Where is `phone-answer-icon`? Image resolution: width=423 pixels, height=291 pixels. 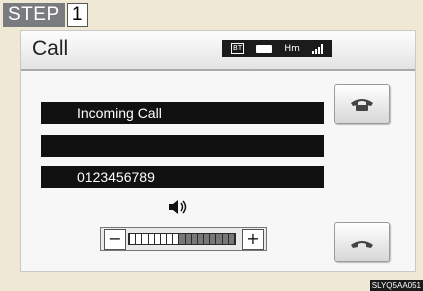 phone-answer-icon is located at coordinates (362, 105).